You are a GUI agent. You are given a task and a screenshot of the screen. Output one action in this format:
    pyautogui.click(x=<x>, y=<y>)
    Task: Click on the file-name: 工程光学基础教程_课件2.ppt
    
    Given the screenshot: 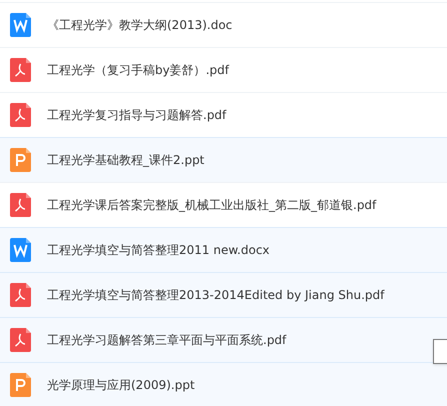 What is the action you would take?
    pyautogui.click(x=125, y=160)
    